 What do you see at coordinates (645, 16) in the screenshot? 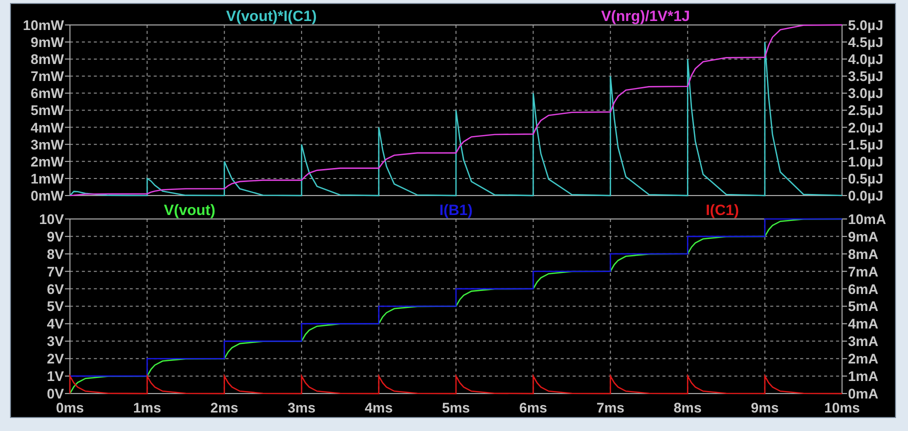
I see `trace-label: V(nrg)/1V*1J` at bounding box center [645, 16].